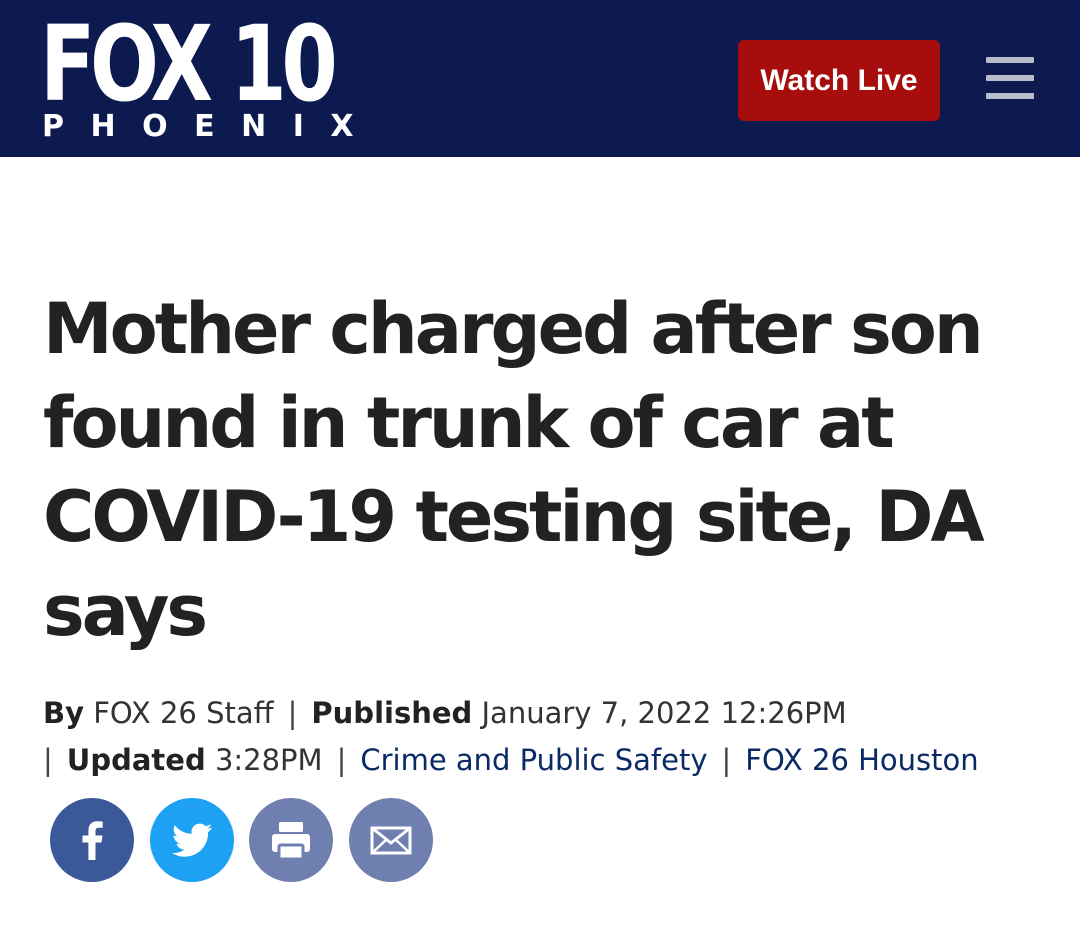 This screenshot has width=1080, height=926. I want to click on by-label: By, so click(64, 713).